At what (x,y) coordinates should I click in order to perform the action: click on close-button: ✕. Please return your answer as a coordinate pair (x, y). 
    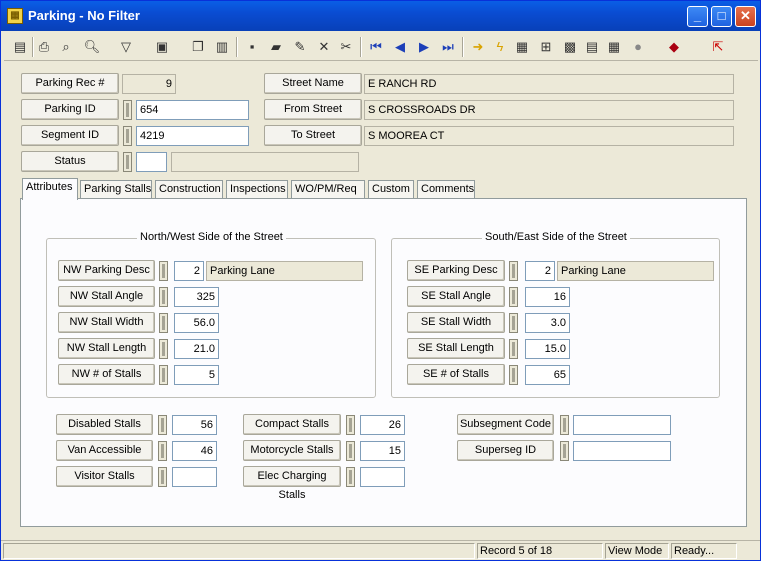
    Looking at the image, I should click on (745, 16).